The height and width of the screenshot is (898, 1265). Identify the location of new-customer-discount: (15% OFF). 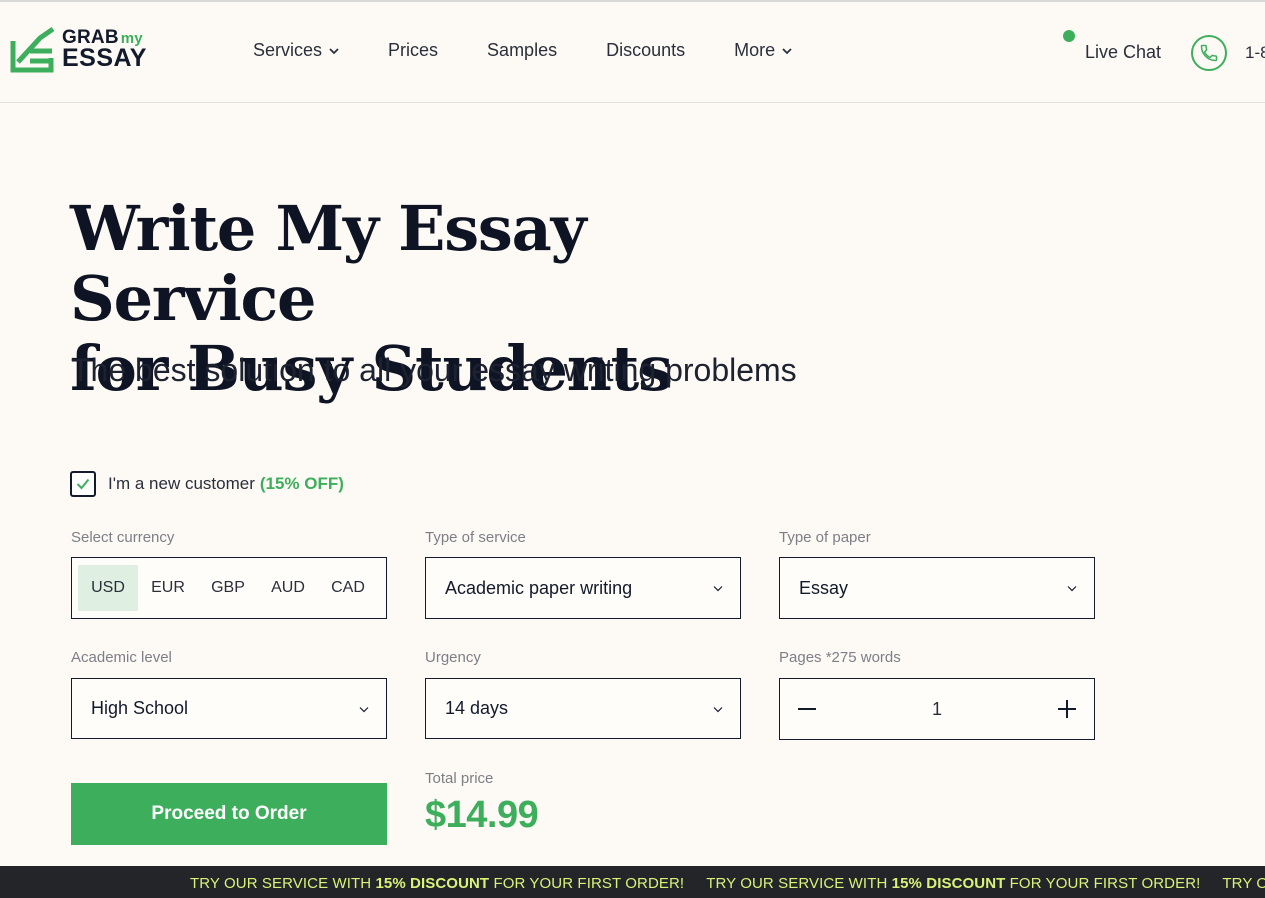
(301, 483).